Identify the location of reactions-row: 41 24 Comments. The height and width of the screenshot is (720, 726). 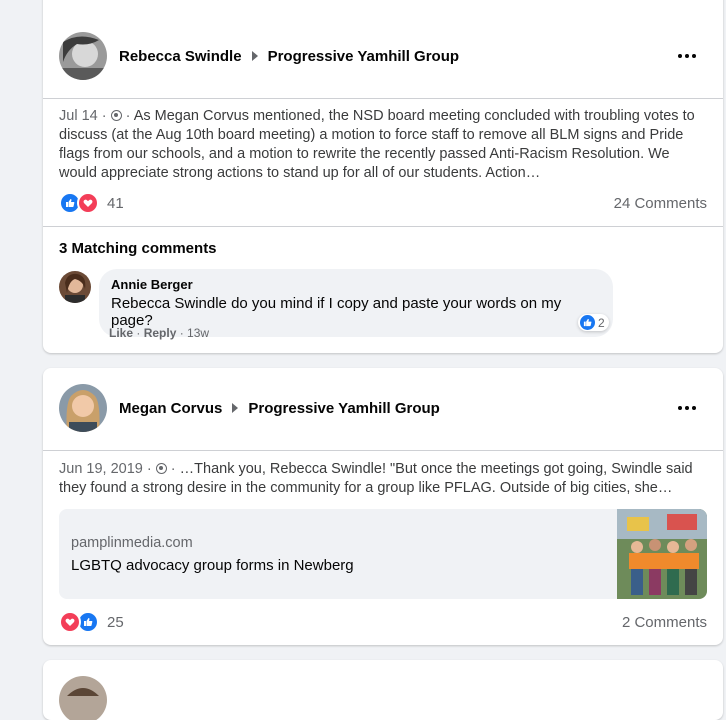
(383, 203).